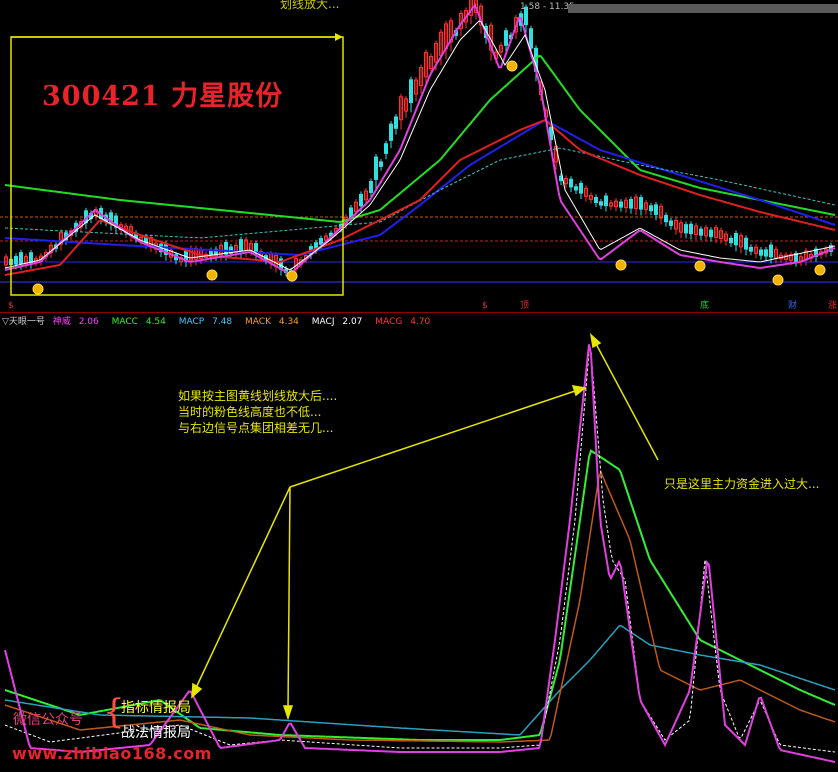 This screenshot has width=838, height=772. Describe the element at coordinates (420, 680) in the screenshot. I see `macp-line` at that location.